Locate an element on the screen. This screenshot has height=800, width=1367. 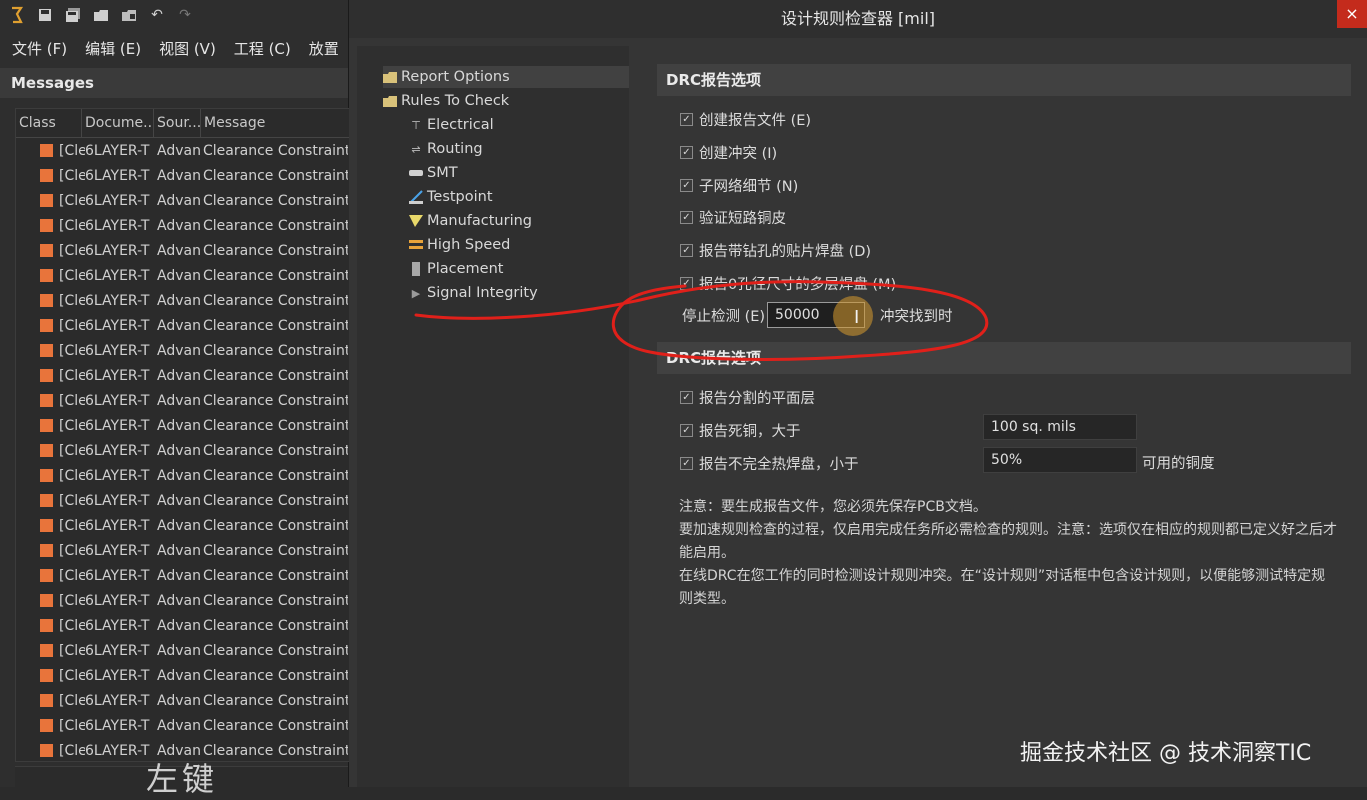
undo-icon: ↶ is located at coordinates (157, 15).